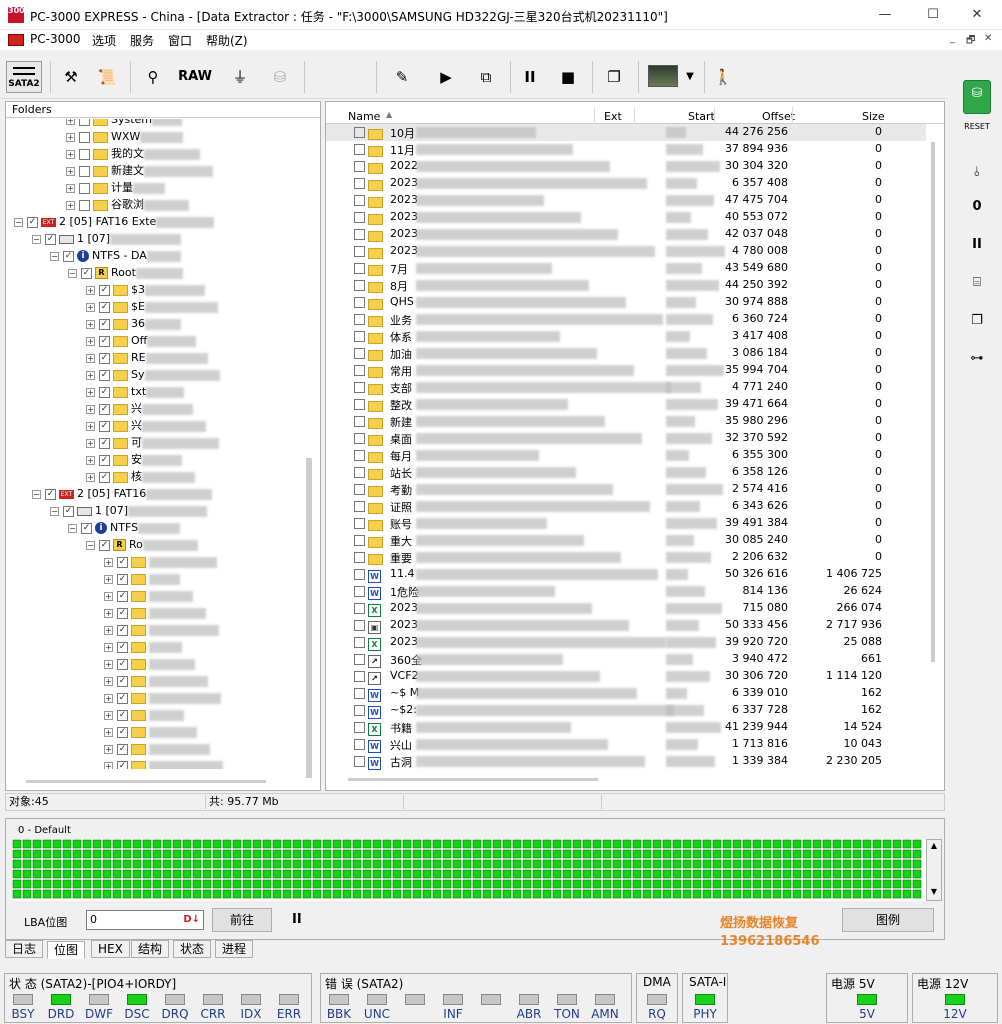 Image resolution: width=1002 pixels, height=1024 pixels. Describe the element at coordinates (626, 455) in the screenshot. I see `file-row: 每月 6 355 300 0` at that location.